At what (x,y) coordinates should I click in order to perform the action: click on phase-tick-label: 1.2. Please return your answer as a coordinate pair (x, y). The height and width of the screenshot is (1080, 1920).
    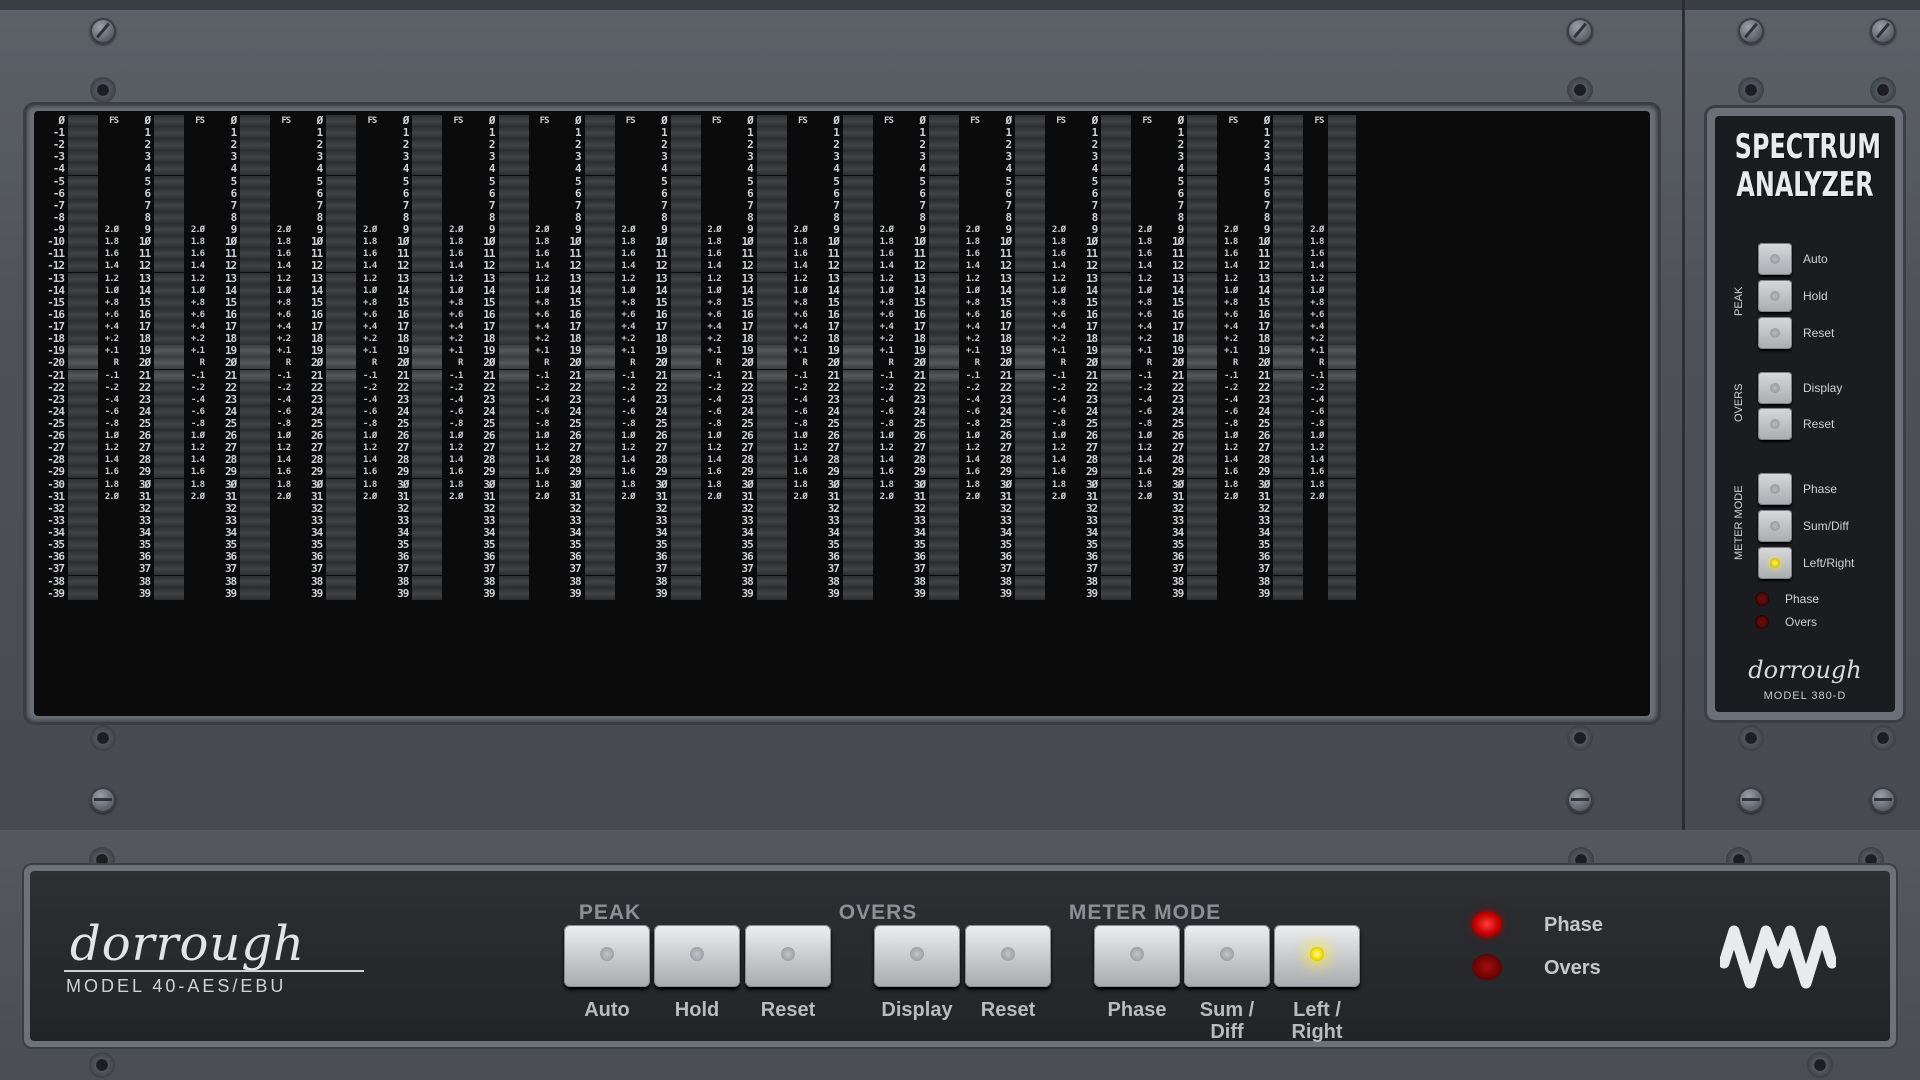
    Looking at the image, I should click on (370, 278).